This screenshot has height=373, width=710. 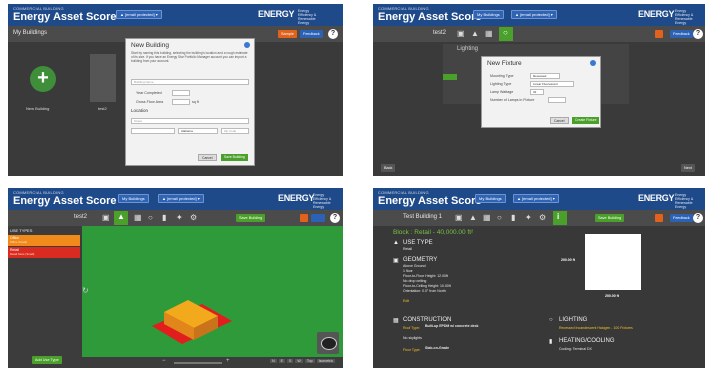 What do you see at coordinates (44, 240) in the screenshot?
I see `use-type-item-office: Office Office (Small)` at bounding box center [44, 240].